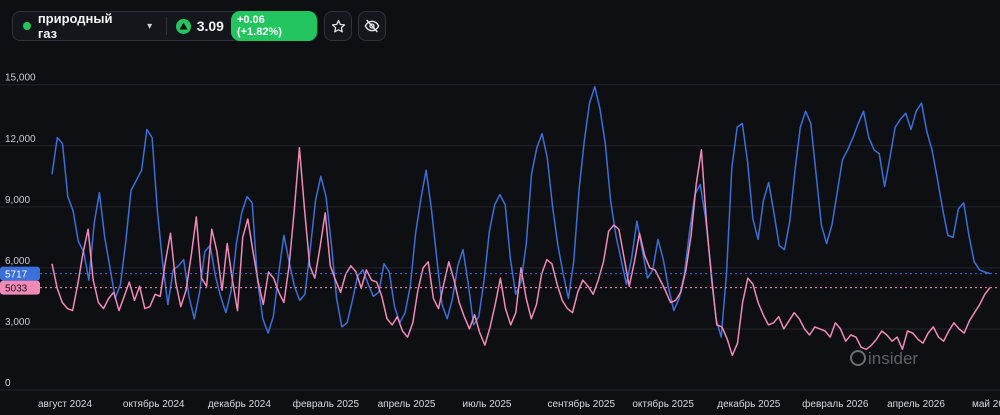 The image size is (1000, 415). I want to click on change-badge: +0.06 (+1.82%), so click(273, 26).